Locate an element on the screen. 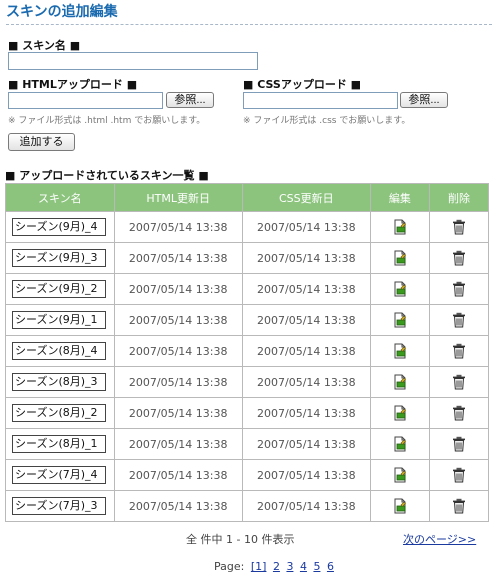 This screenshot has width=500, height=577. skin-name-field: シーズン(8月)_1 is located at coordinates (59, 444).